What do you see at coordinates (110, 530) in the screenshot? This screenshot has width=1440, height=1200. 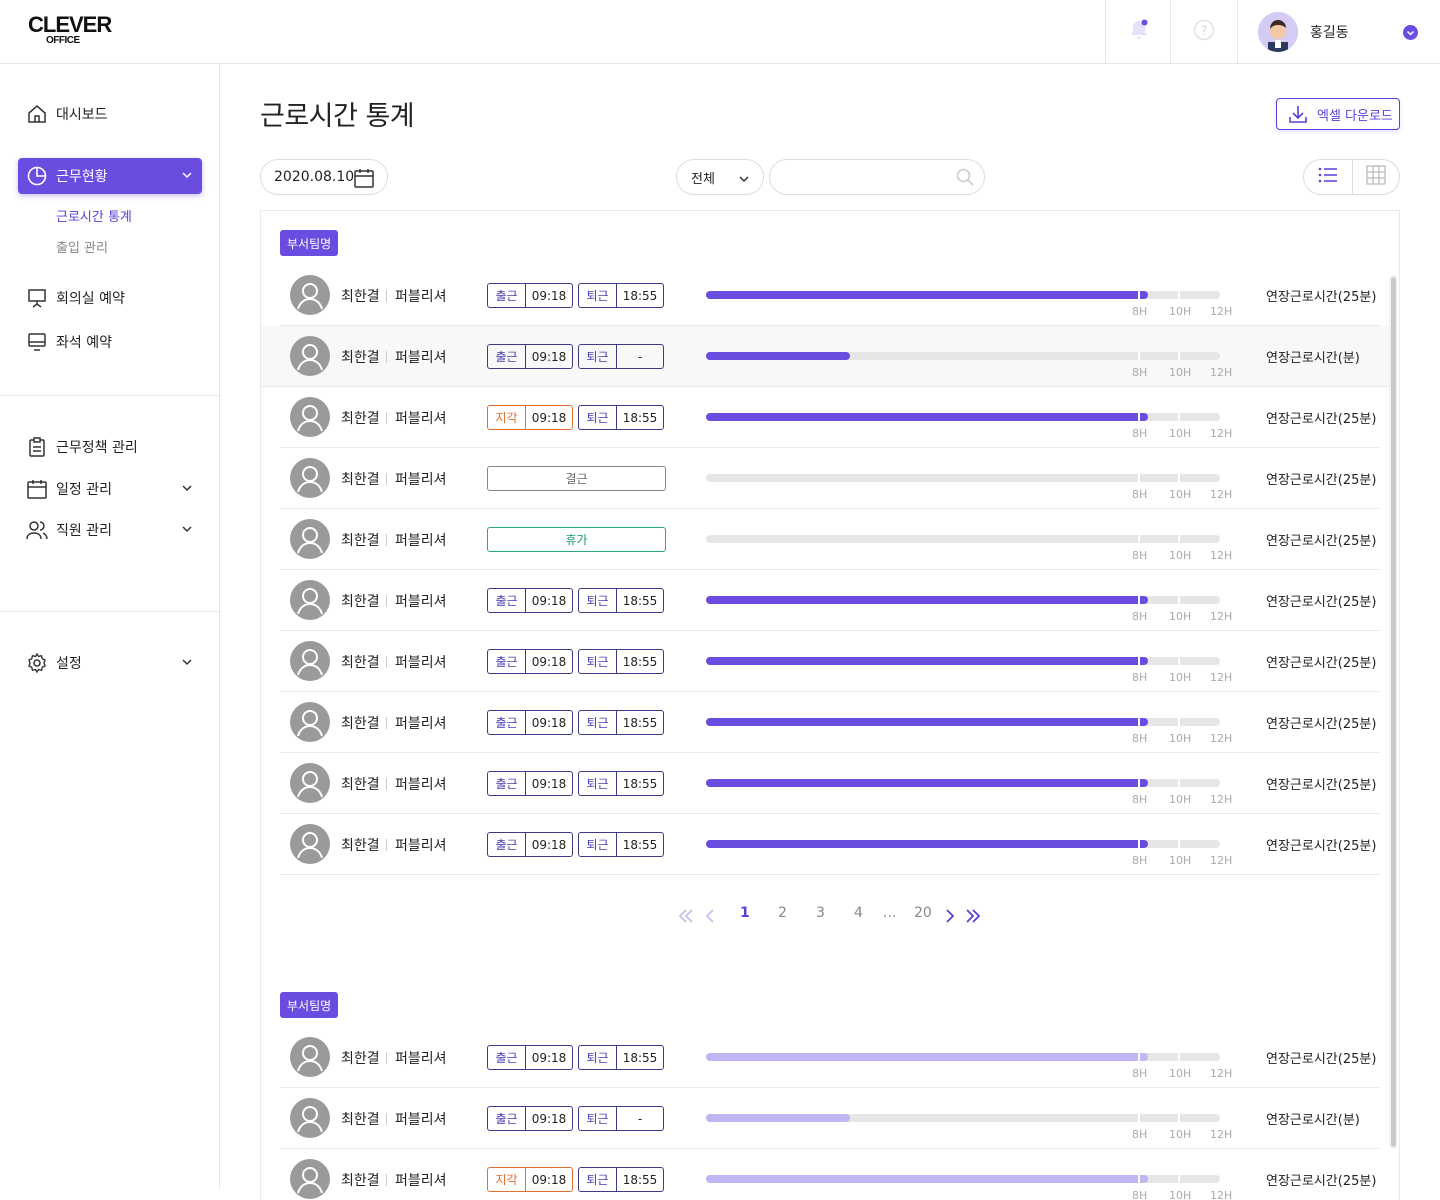 I see `sidebar-item-employees: 직원 관리` at bounding box center [110, 530].